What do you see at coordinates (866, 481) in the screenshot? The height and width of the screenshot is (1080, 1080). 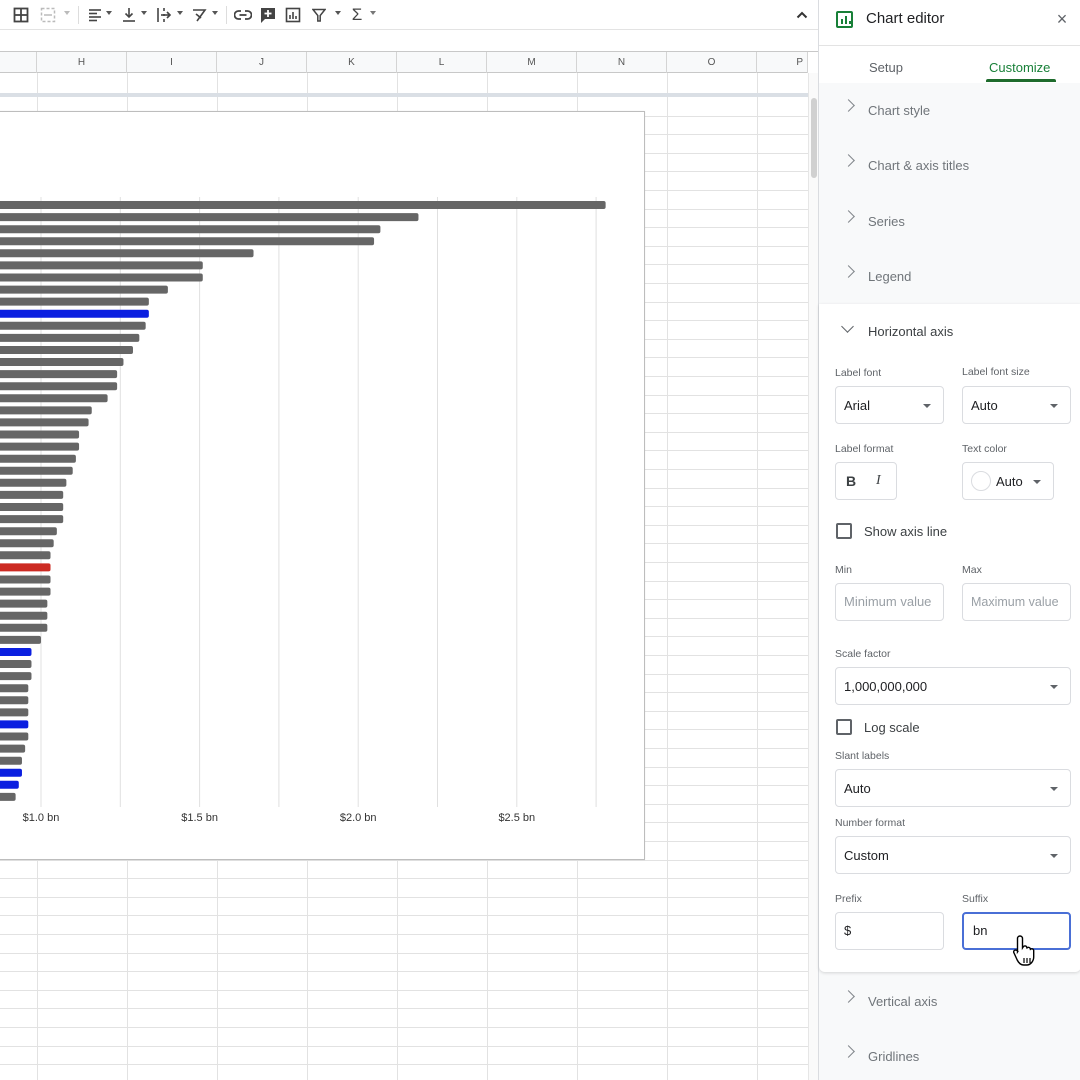 I see `label-format-group: B I` at bounding box center [866, 481].